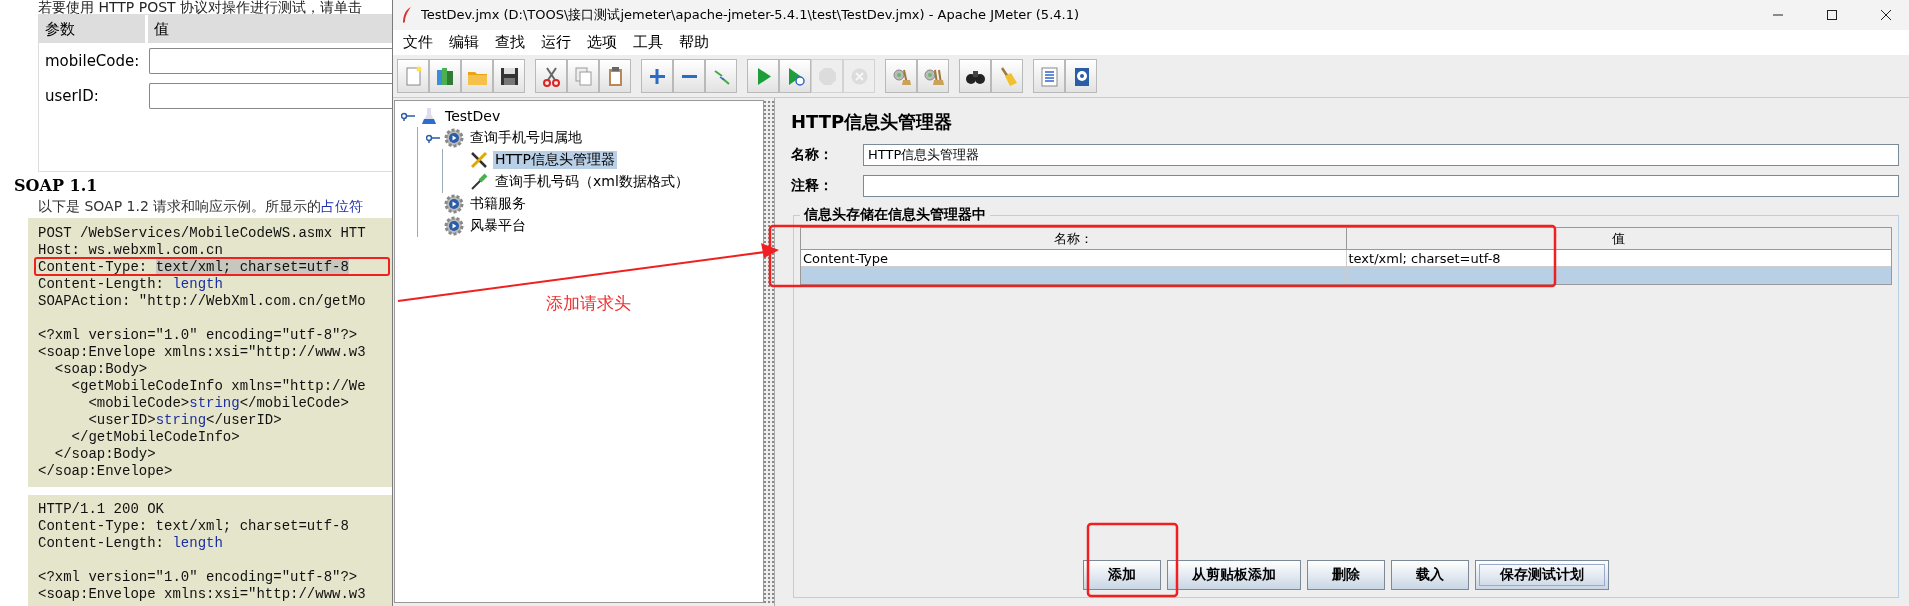  I want to click on menu-item: 编辑, so click(464, 42).